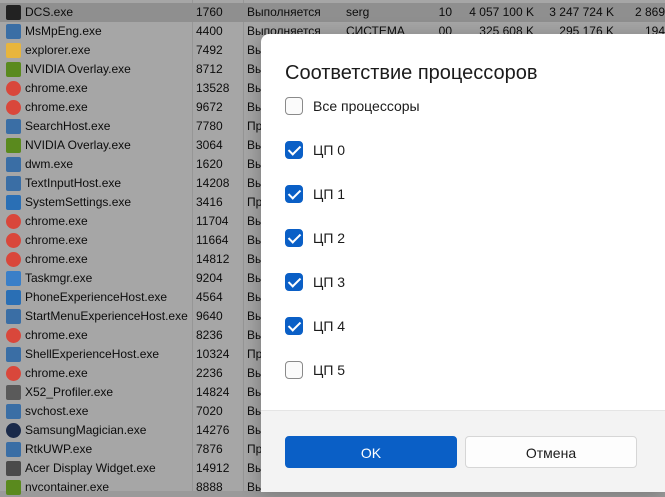 This screenshot has height=497, width=665. I want to click on option-label: ЦП 0, so click(329, 150).